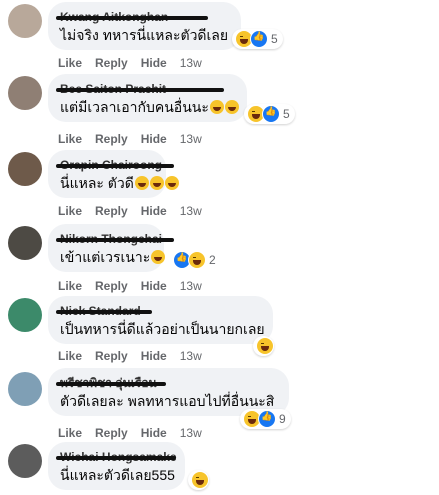  I want to click on comment-text: เป็นทหารนี่ดีแล้วอย่าเป็นนายกเลย, so click(162, 329).